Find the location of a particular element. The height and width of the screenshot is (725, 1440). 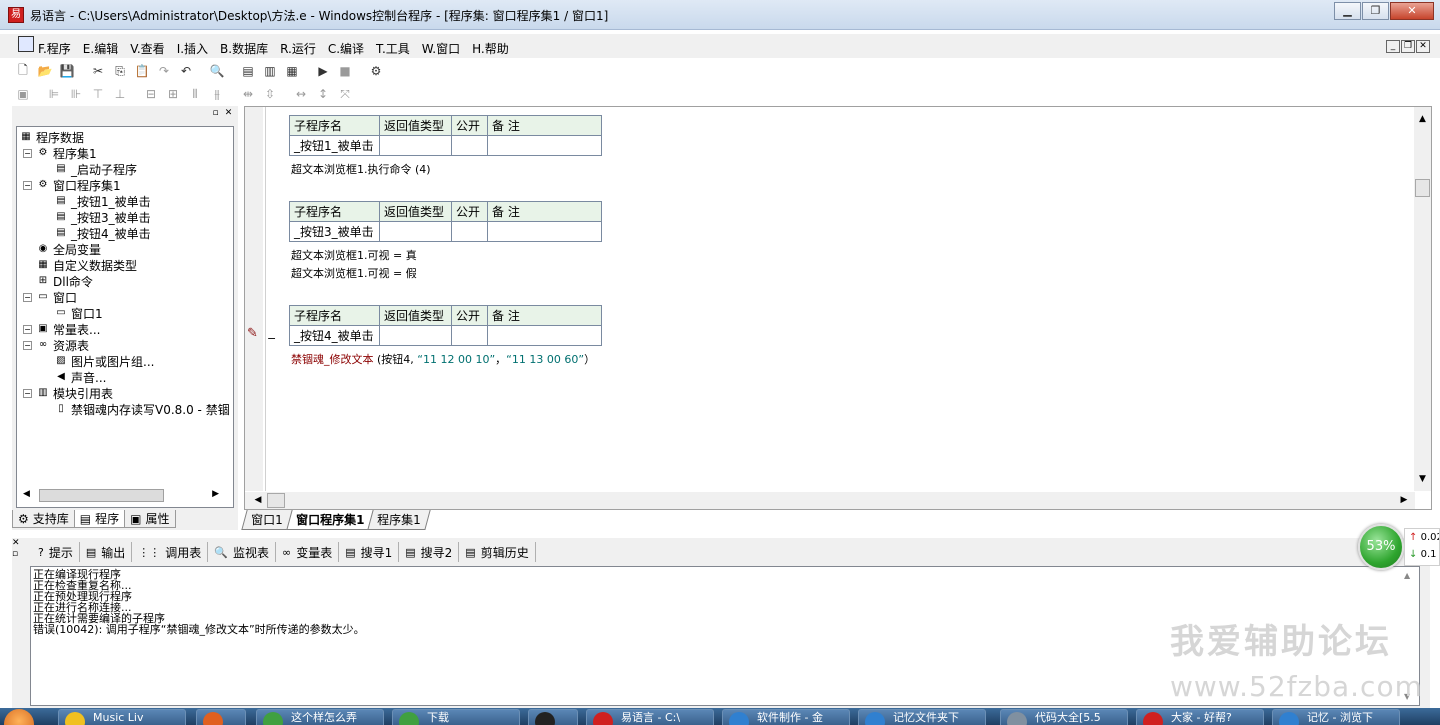

tab-hint: ? 提示 is located at coordinates (56, 552).